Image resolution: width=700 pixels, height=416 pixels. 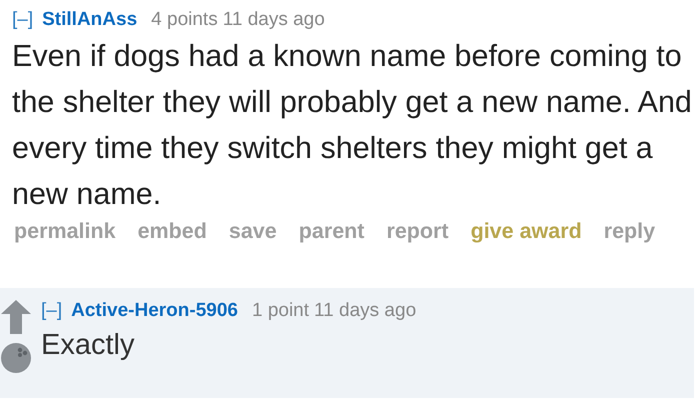 What do you see at coordinates (172, 231) in the screenshot?
I see `action-link: embed` at bounding box center [172, 231].